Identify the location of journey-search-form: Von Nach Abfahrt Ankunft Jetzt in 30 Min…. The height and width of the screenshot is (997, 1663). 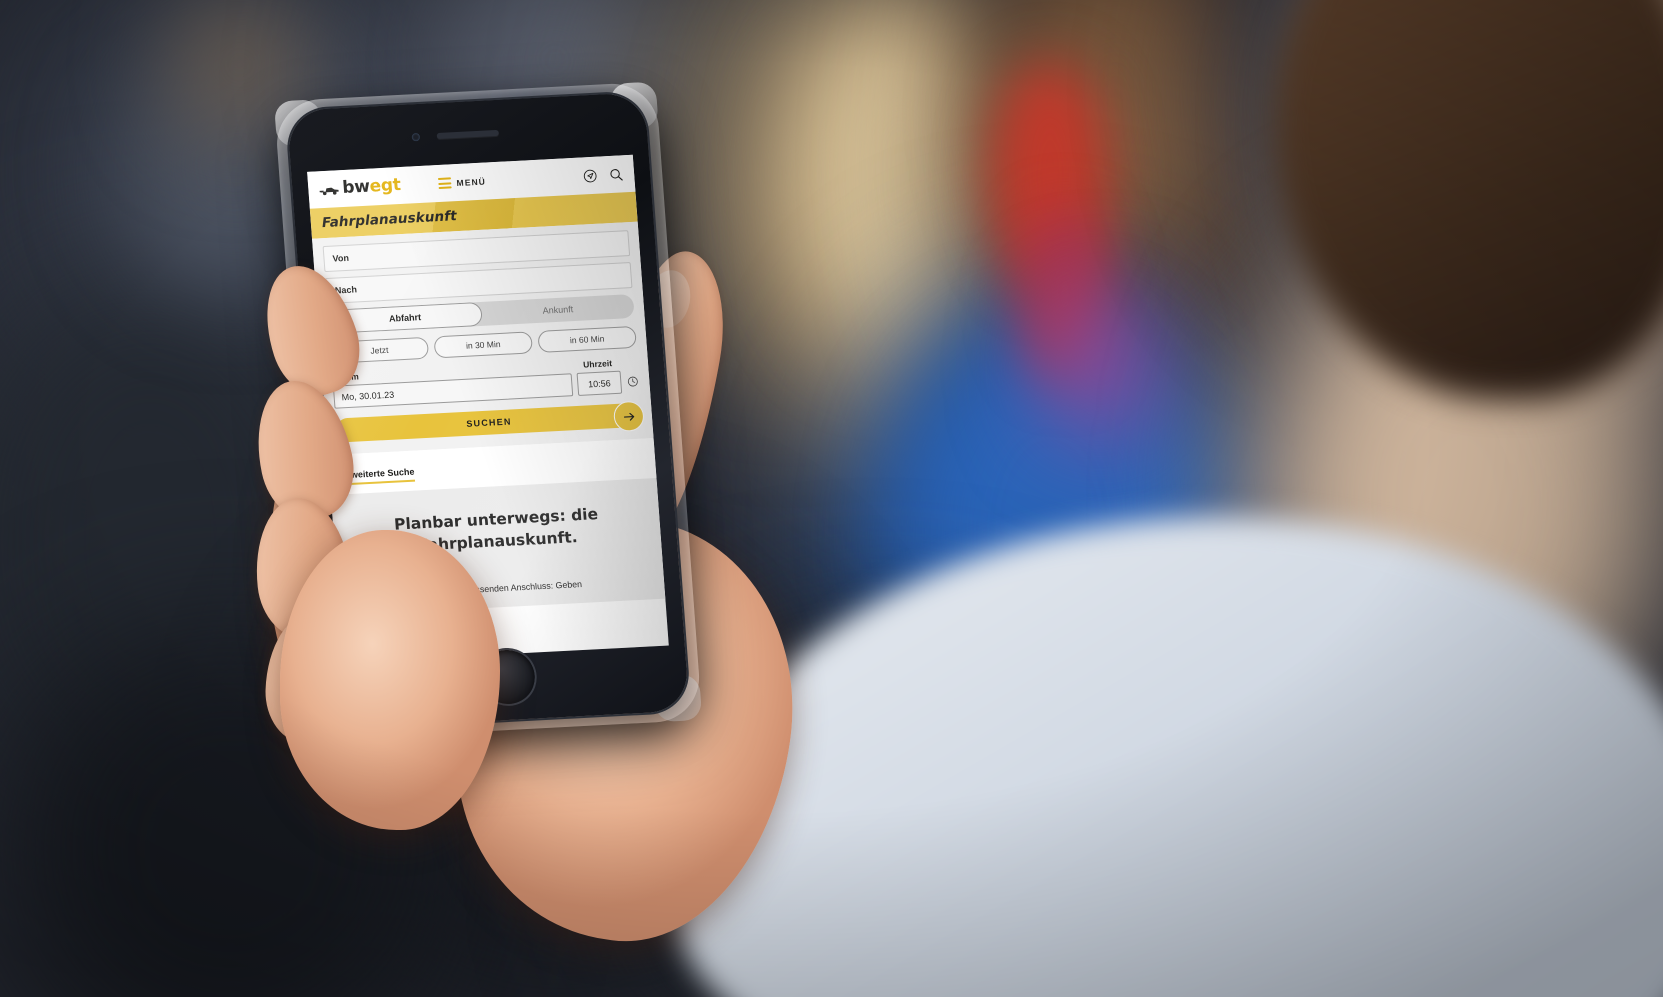
(483, 338).